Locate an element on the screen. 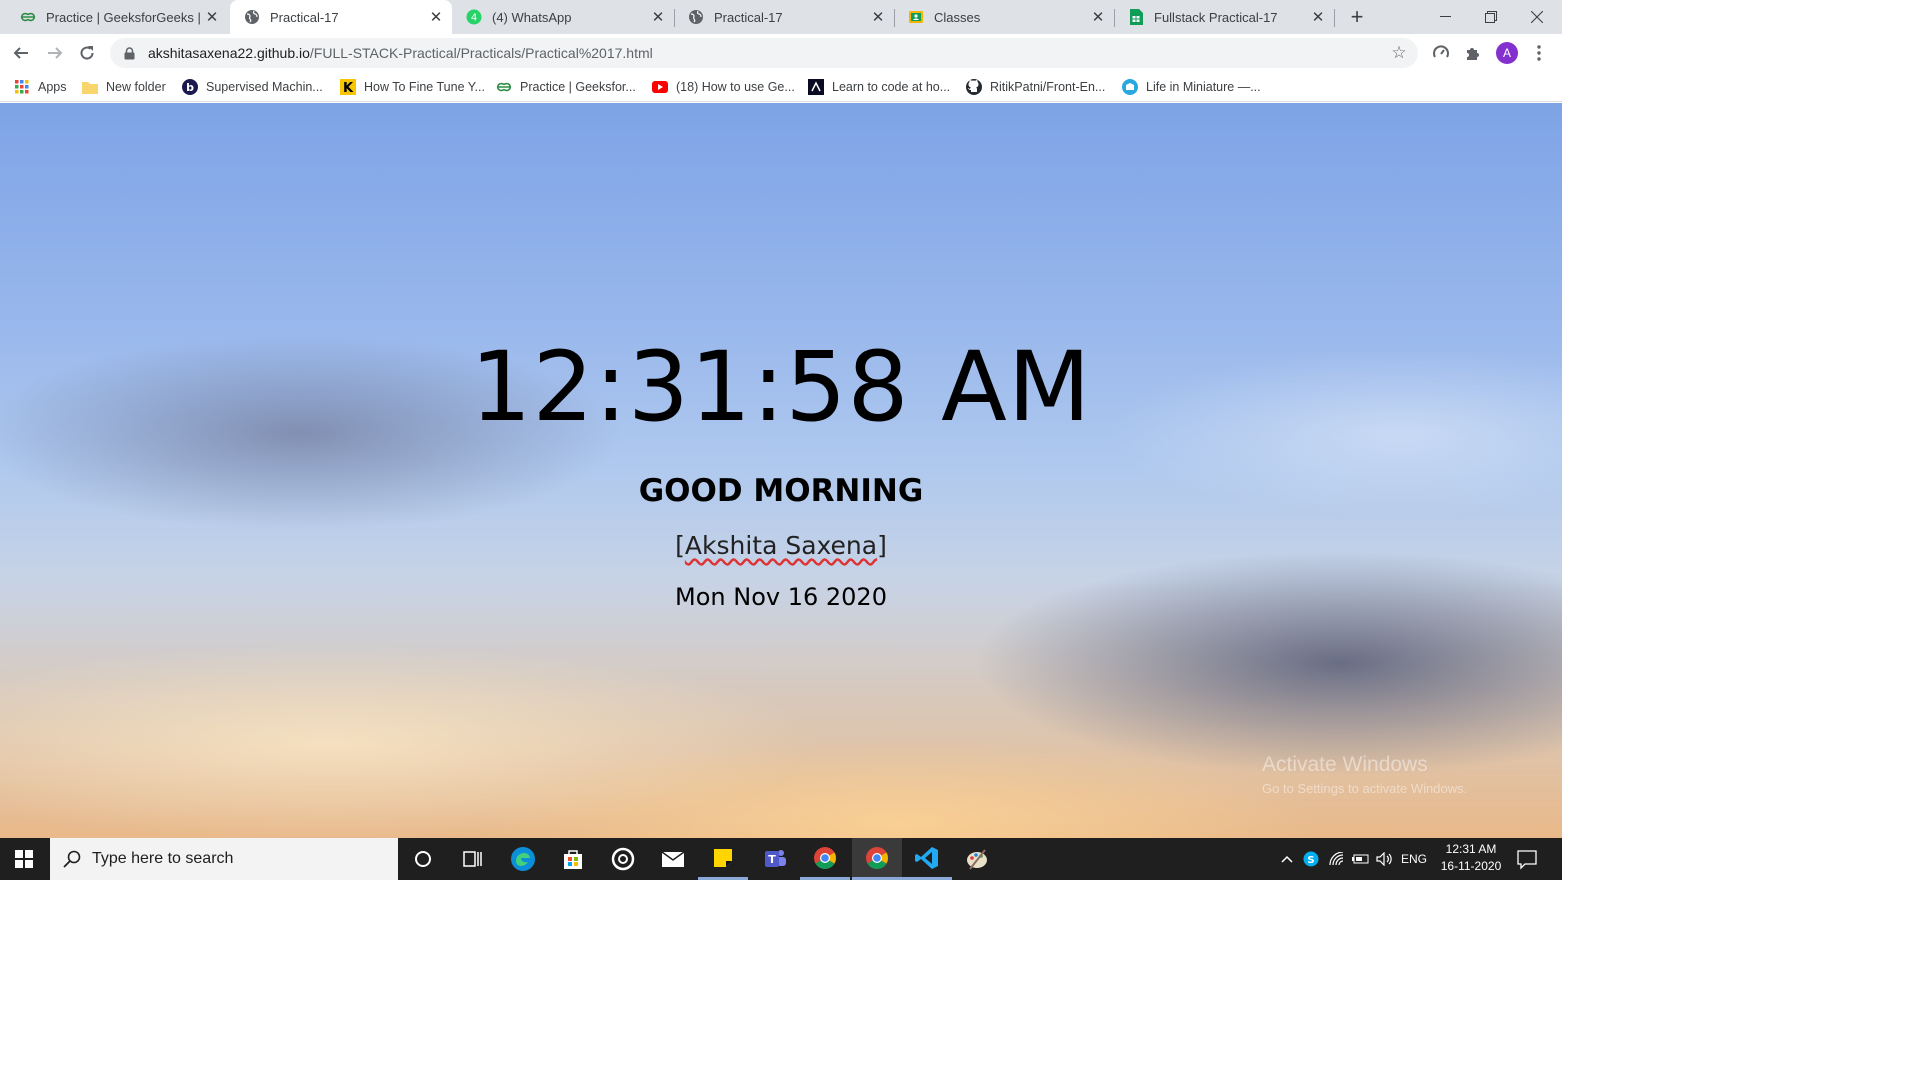  task-view-icon is located at coordinates (472, 859).